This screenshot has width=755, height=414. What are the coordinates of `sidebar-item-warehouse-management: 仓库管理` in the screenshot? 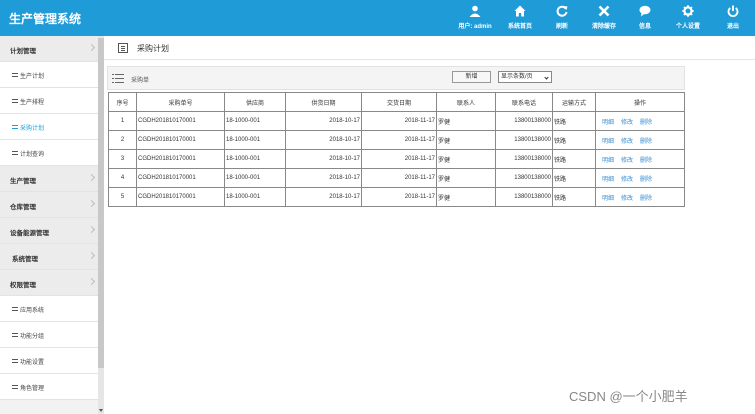 It's located at (49, 205).